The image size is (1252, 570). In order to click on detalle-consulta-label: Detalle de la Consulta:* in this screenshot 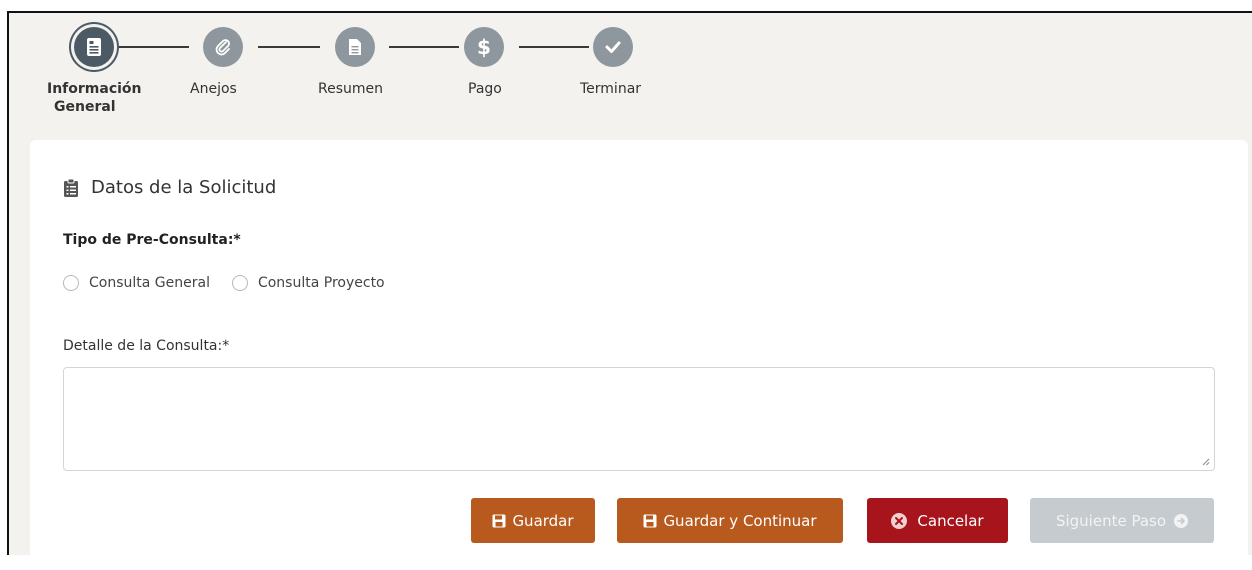, I will do `click(146, 346)`.